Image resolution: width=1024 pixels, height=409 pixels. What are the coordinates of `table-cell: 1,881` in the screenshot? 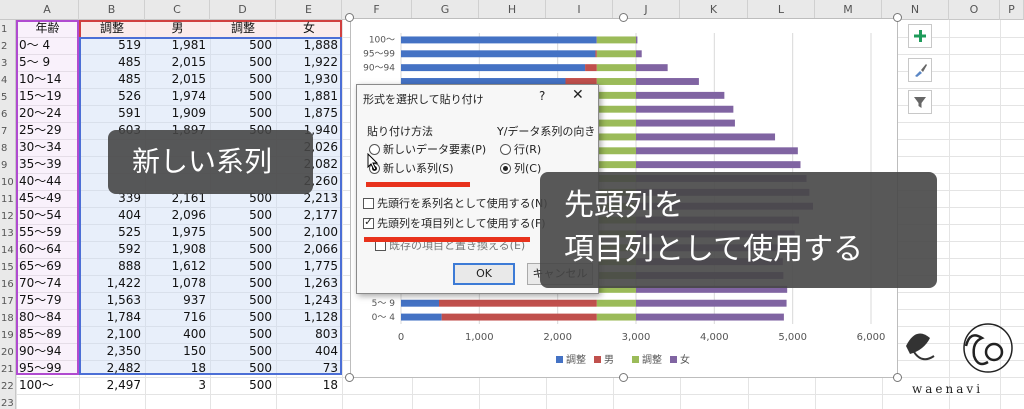 It's located at (309, 96).